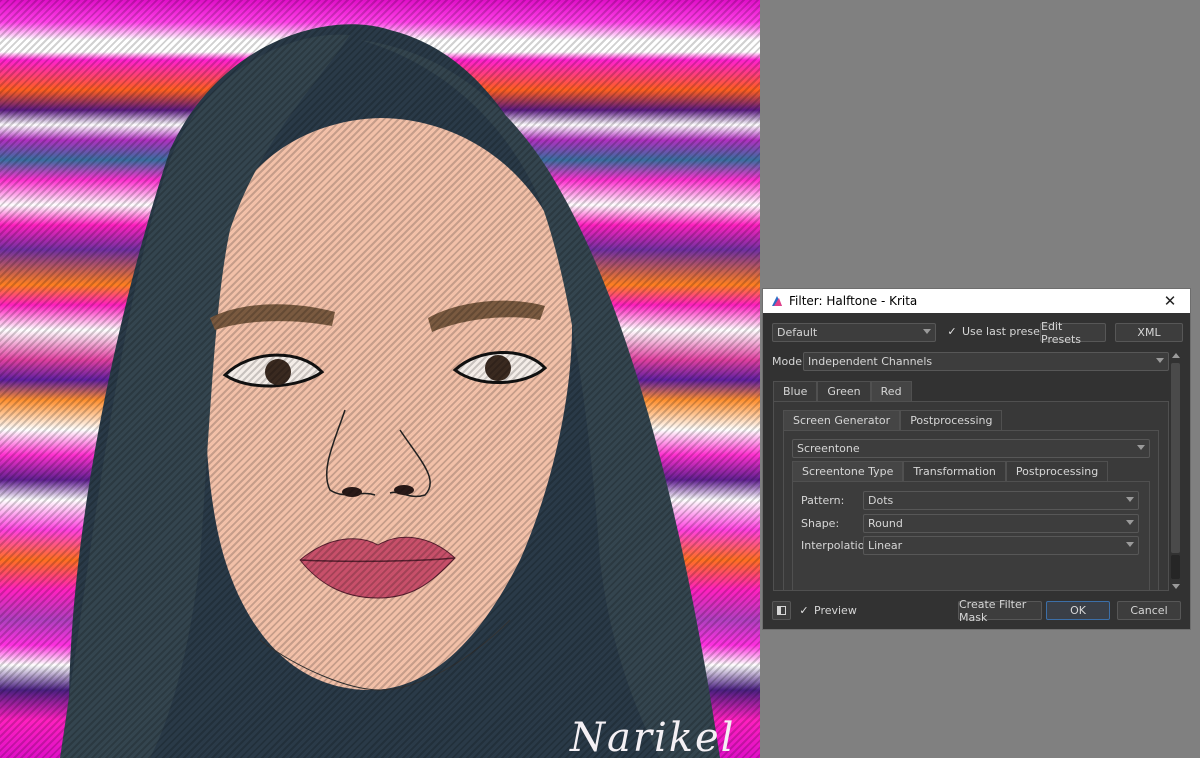  I want to click on shape-select: Round, so click(1001, 523).